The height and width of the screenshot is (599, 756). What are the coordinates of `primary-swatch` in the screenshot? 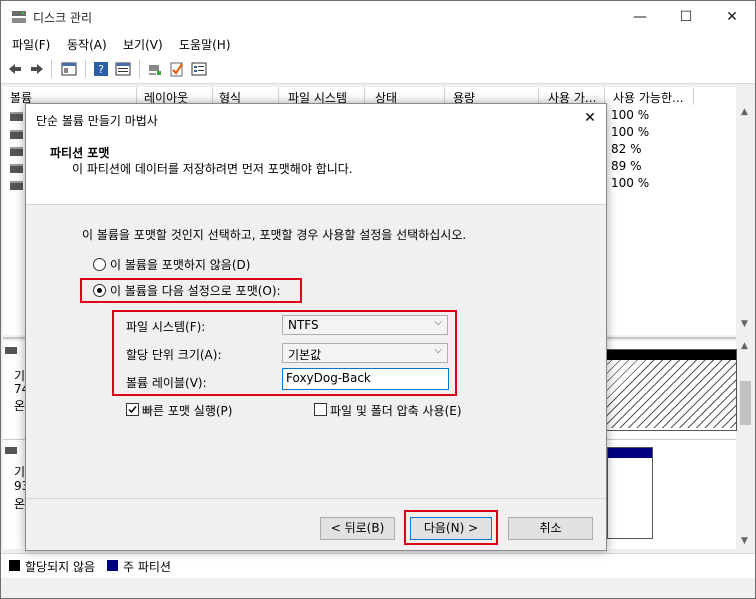 It's located at (112, 565).